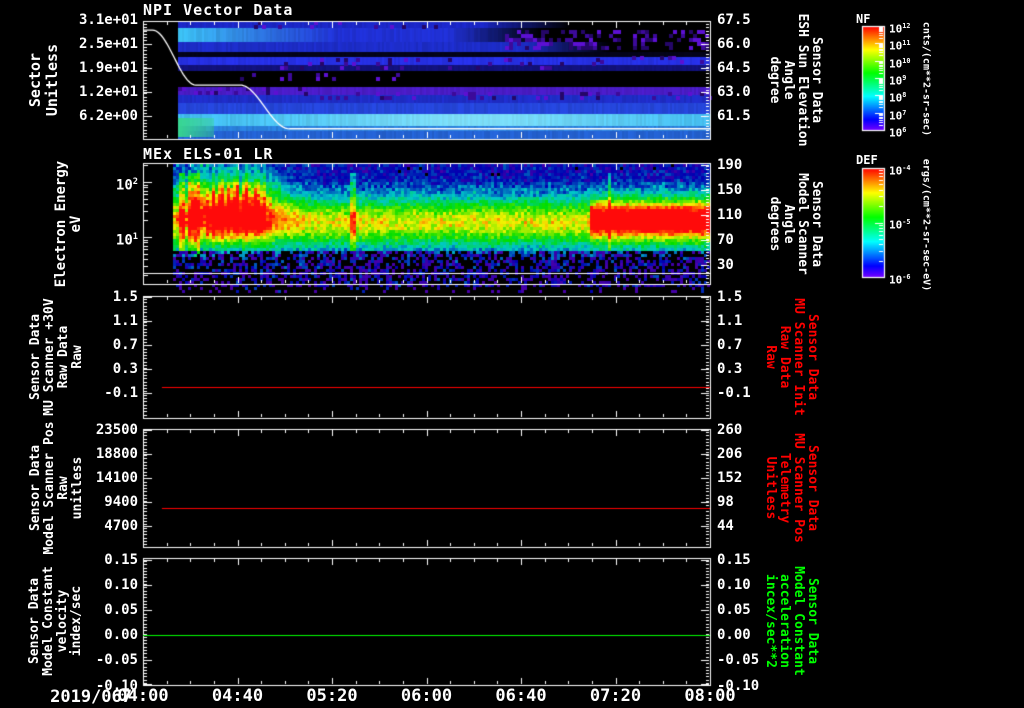 This screenshot has height=708, width=1024. I want to click on nf-colorbar-units: cnts/(cm**2-sr-sec), so click(926, 79).